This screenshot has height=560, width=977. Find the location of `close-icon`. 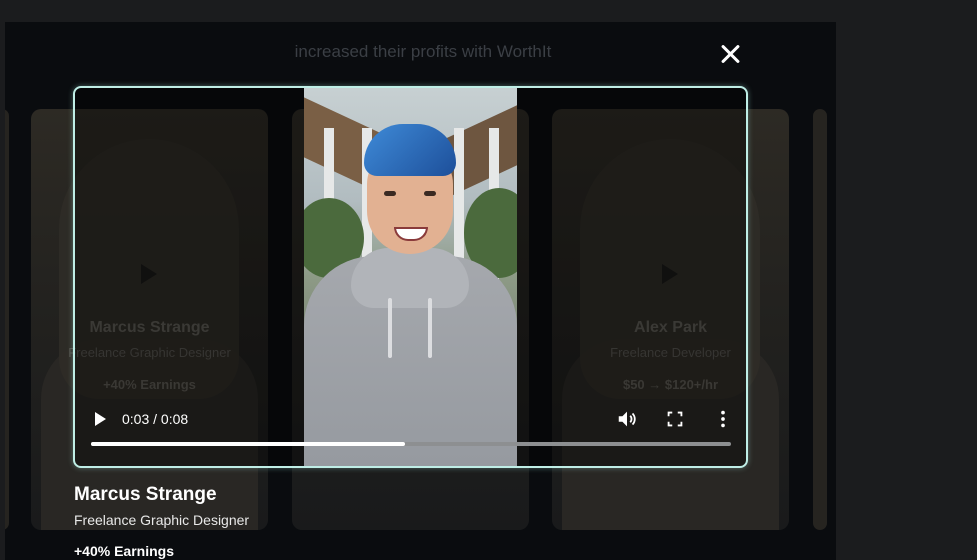

close-icon is located at coordinates (730, 54).